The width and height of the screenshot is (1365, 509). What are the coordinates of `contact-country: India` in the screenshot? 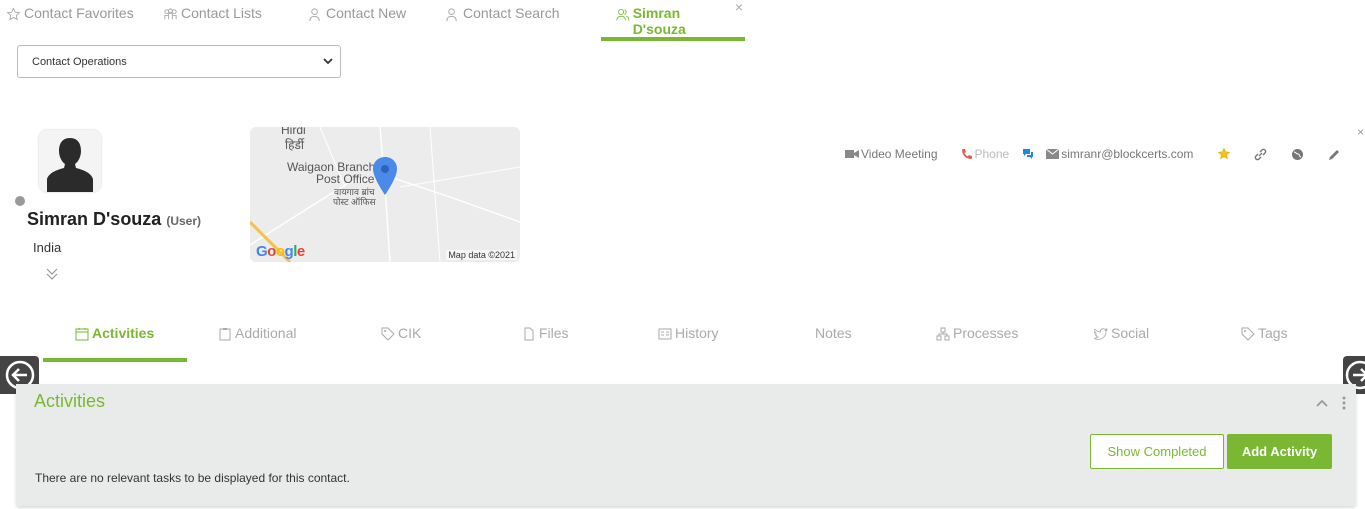 It's located at (47, 247).